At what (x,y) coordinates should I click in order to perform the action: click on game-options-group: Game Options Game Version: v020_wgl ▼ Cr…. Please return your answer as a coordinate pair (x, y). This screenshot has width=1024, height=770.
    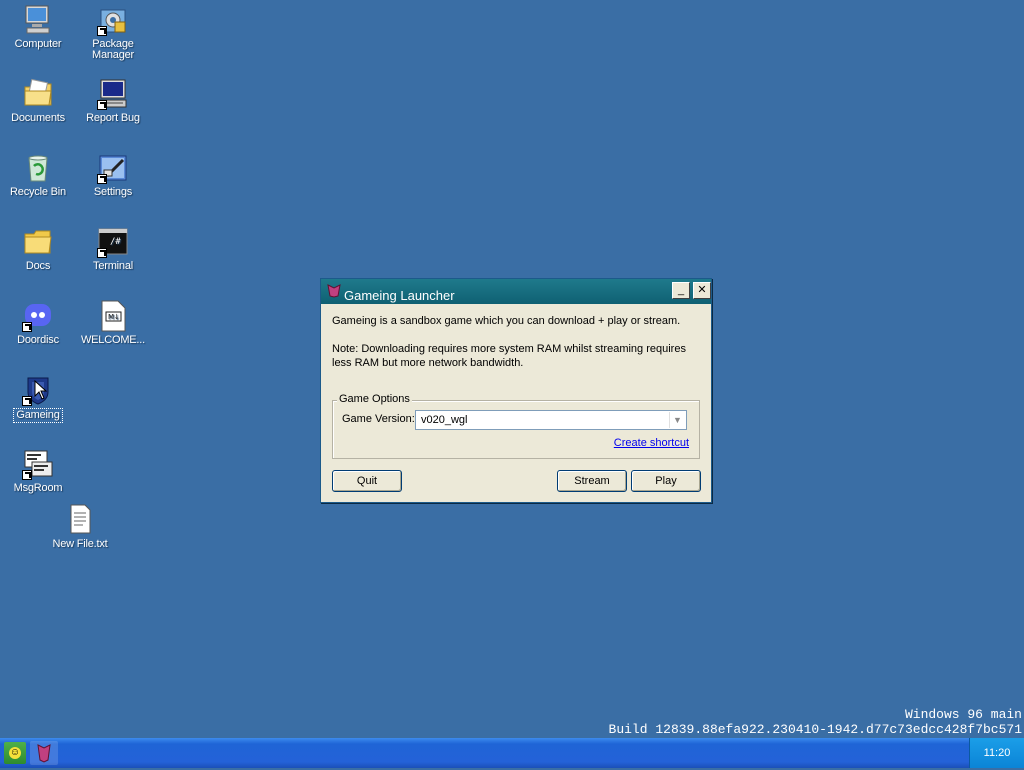
    Looking at the image, I should click on (516, 426).